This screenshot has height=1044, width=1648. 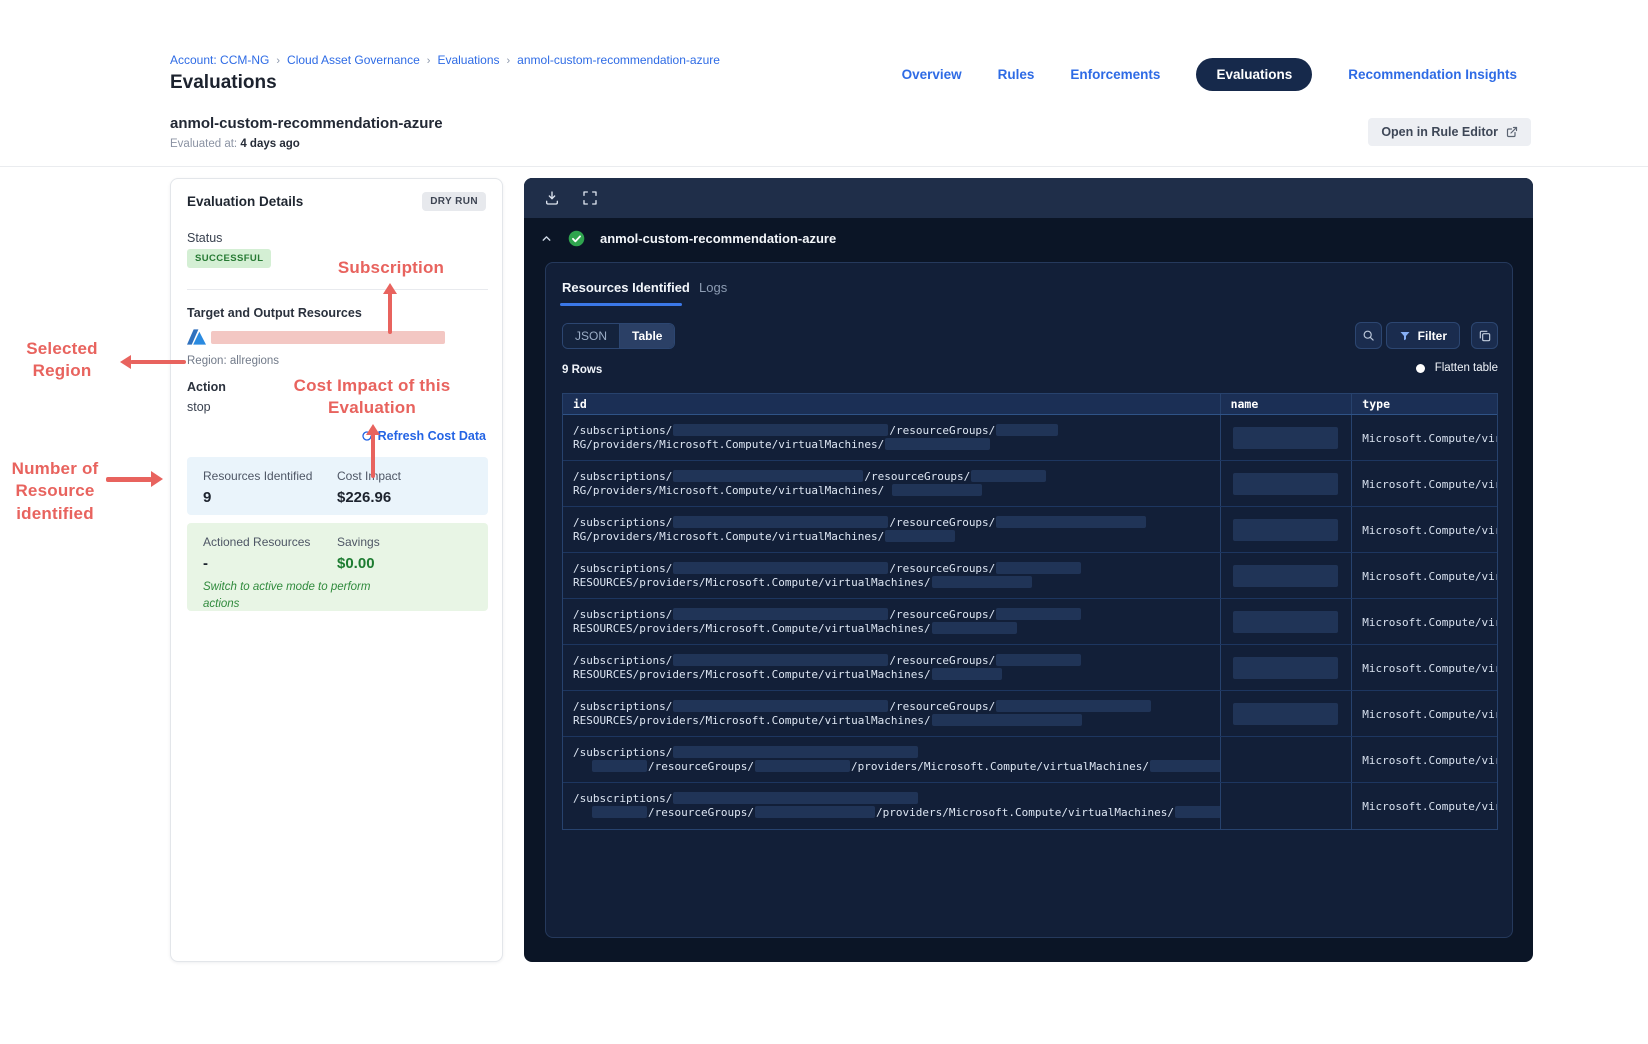 What do you see at coordinates (358, 542) in the screenshot?
I see `savings-label: Savings` at bounding box center [358, 542].